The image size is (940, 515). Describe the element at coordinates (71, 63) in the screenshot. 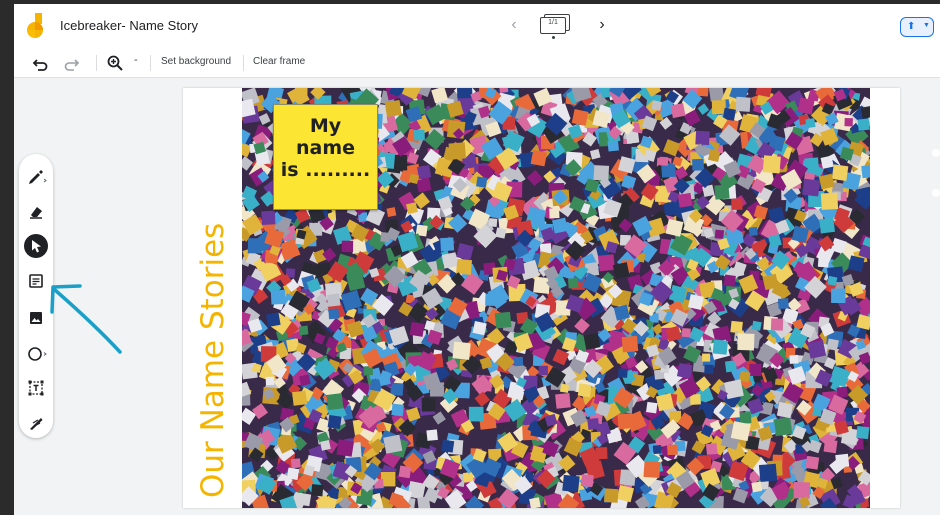

I see `redo-icon` at that location.